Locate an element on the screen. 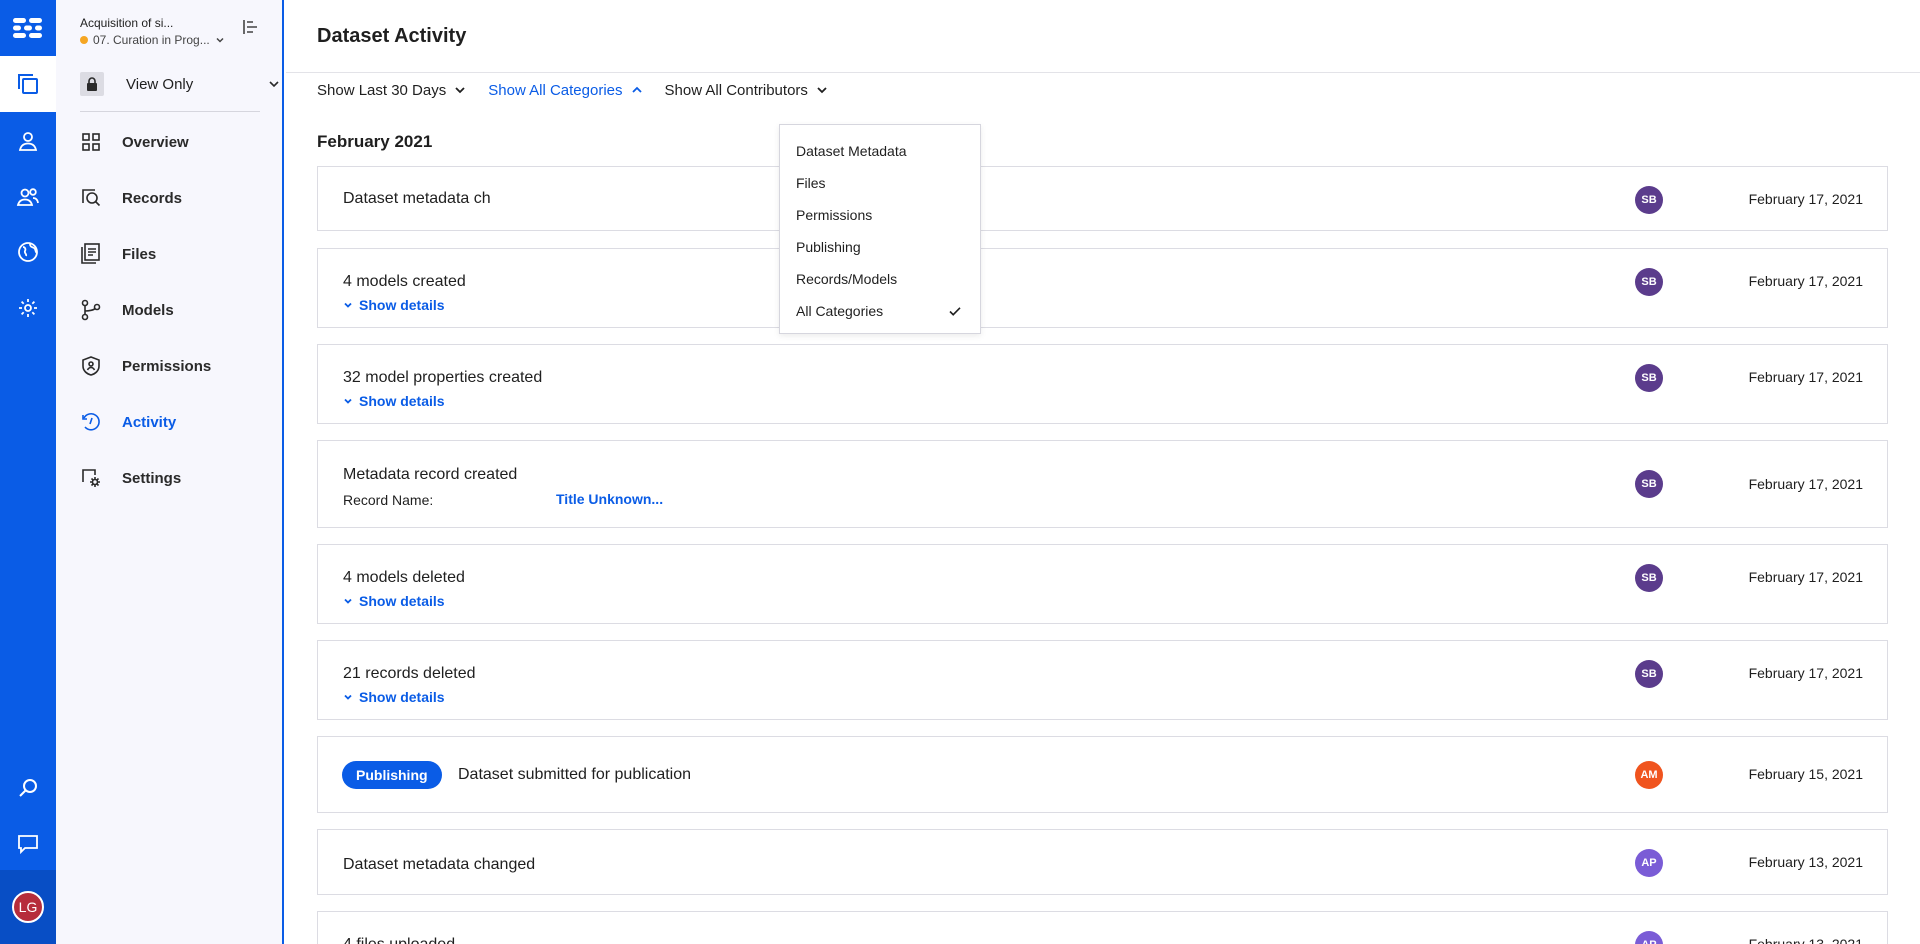  record-name-label: Record Name: is located at coordinates (388, 500).